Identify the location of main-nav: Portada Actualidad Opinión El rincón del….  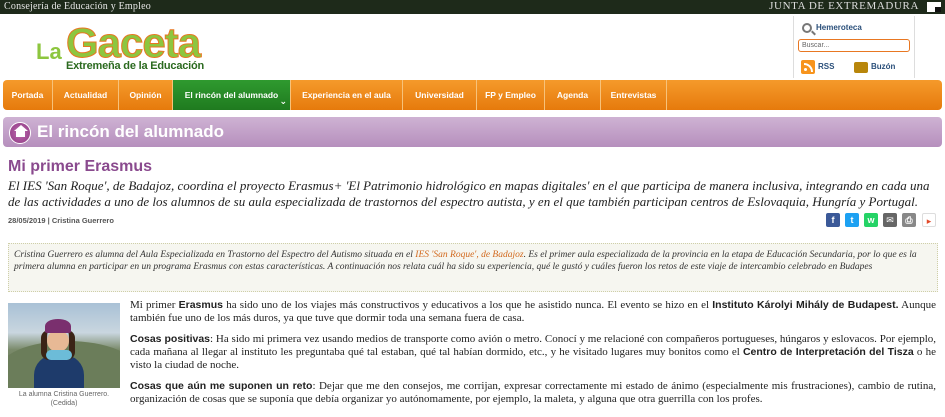
(472, 98).